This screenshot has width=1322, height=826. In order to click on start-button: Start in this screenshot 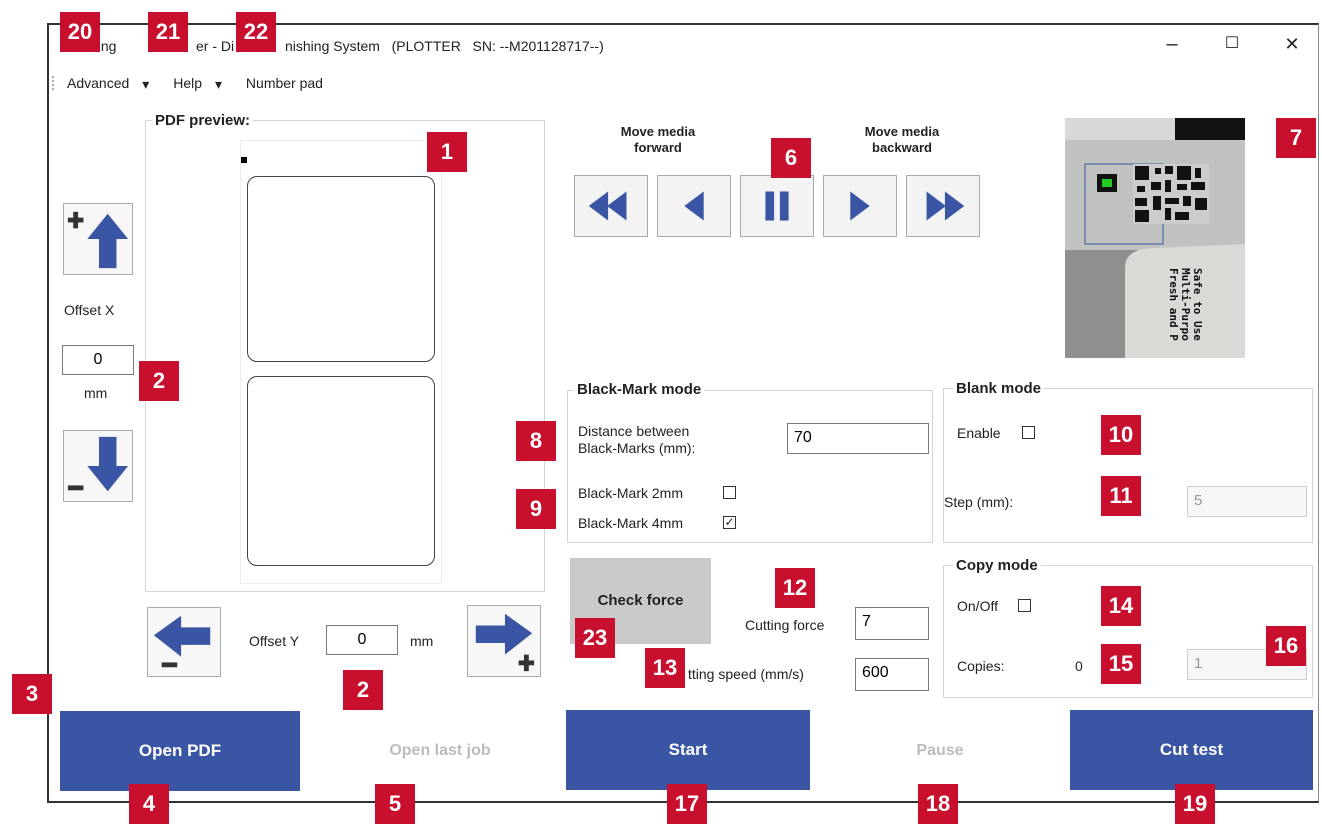, I will do `click(688, 750)`.